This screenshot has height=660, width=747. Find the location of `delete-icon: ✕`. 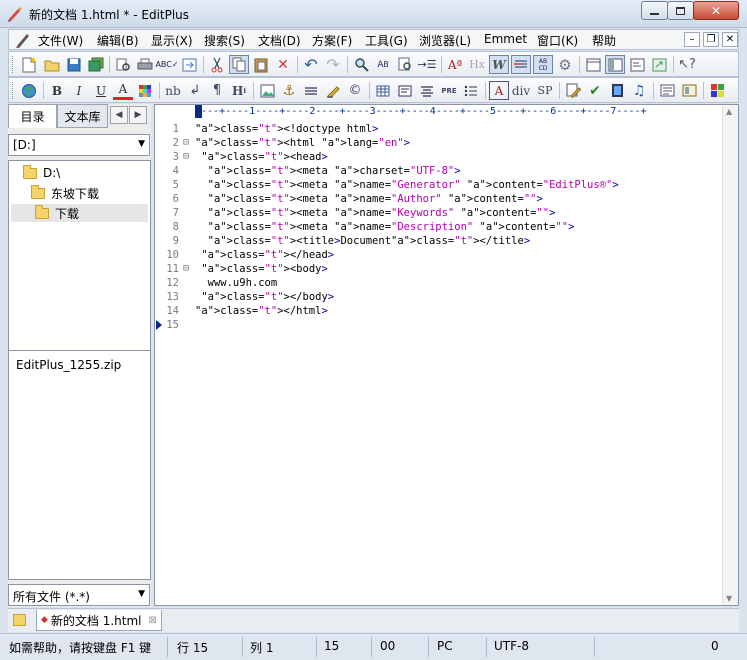

delete-icon: ✕ is located at coordinates (283, 64).